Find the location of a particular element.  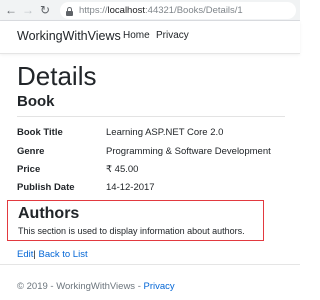

detail-value: ₹ 45.00 is located at coordinates (122, 169).